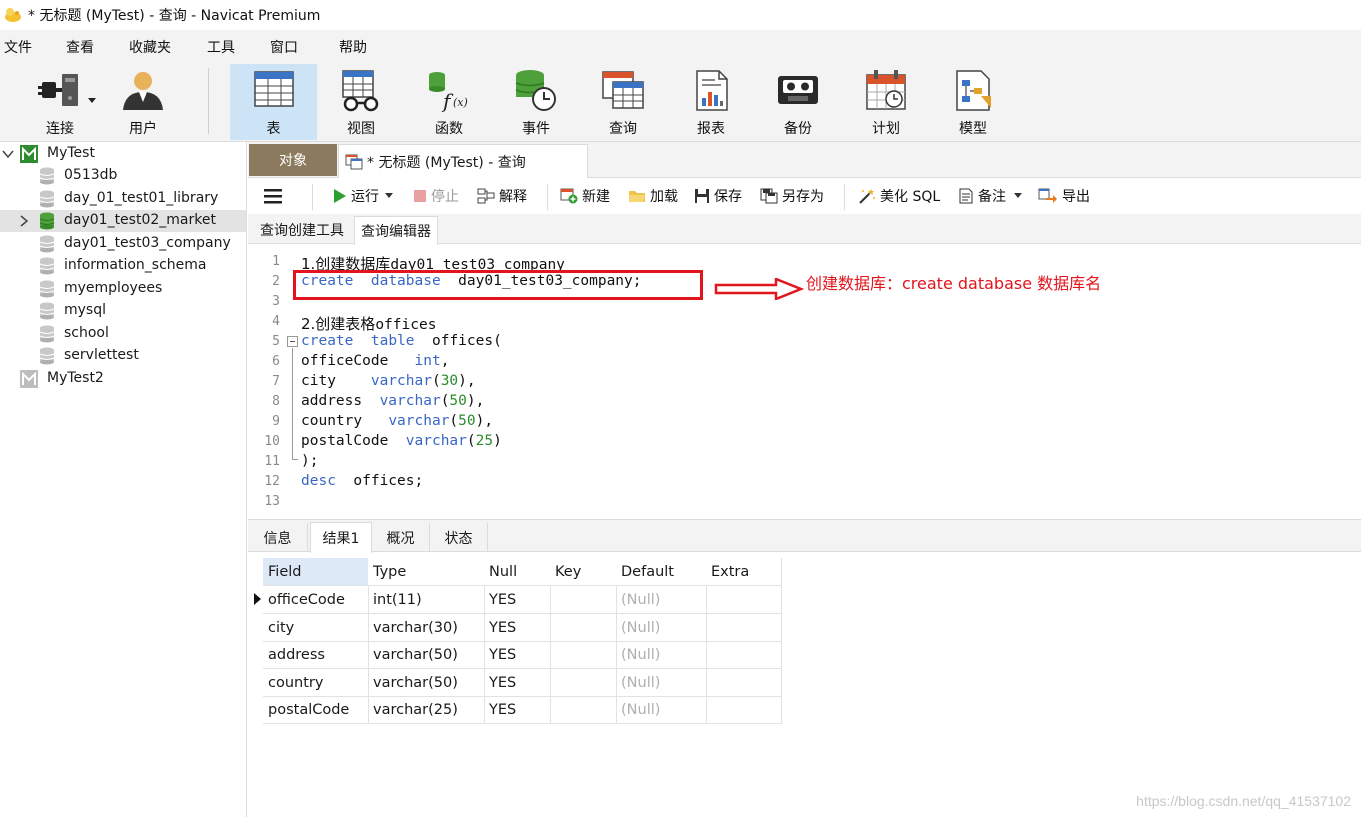  What do you see at coordinates (316, 628) in the screenshot?
I see `table-cell: city` at bounding box center [316, 628].